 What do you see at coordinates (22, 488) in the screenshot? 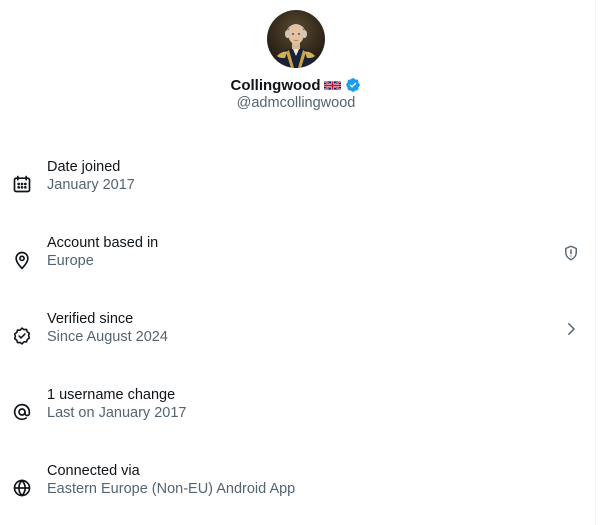
I see `globe-icon` at bounding box center [22, 488].